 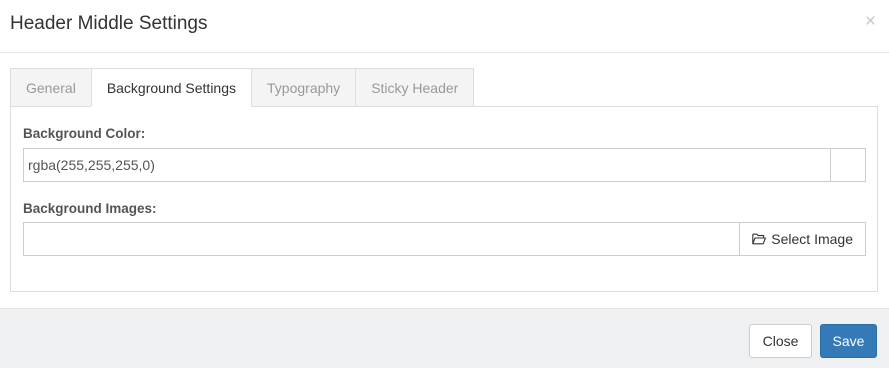 I want to click on background-images-input, so click(x=382, y=239).